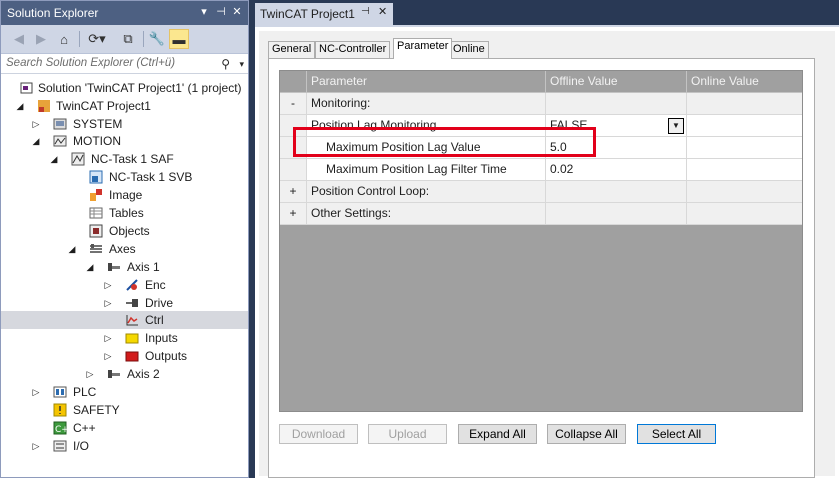 This screenshot has width=839, height=478. What do you see at coordinates (225, 64) in the screenshot?
I see `search-icon: ⚲` at bounding box center [225, 64].